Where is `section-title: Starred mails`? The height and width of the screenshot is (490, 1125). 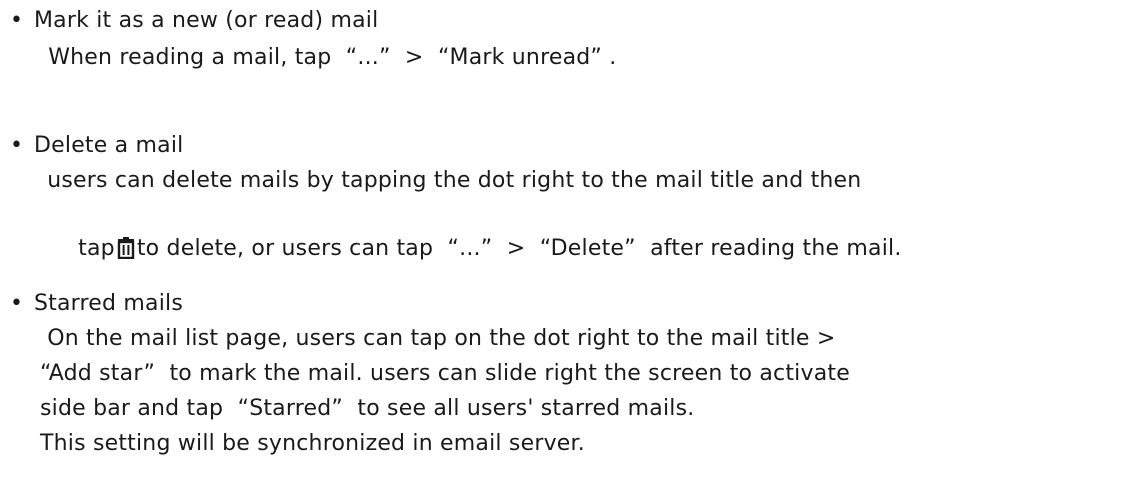 section-title: Starred mails is located at coordinates (108, 303).